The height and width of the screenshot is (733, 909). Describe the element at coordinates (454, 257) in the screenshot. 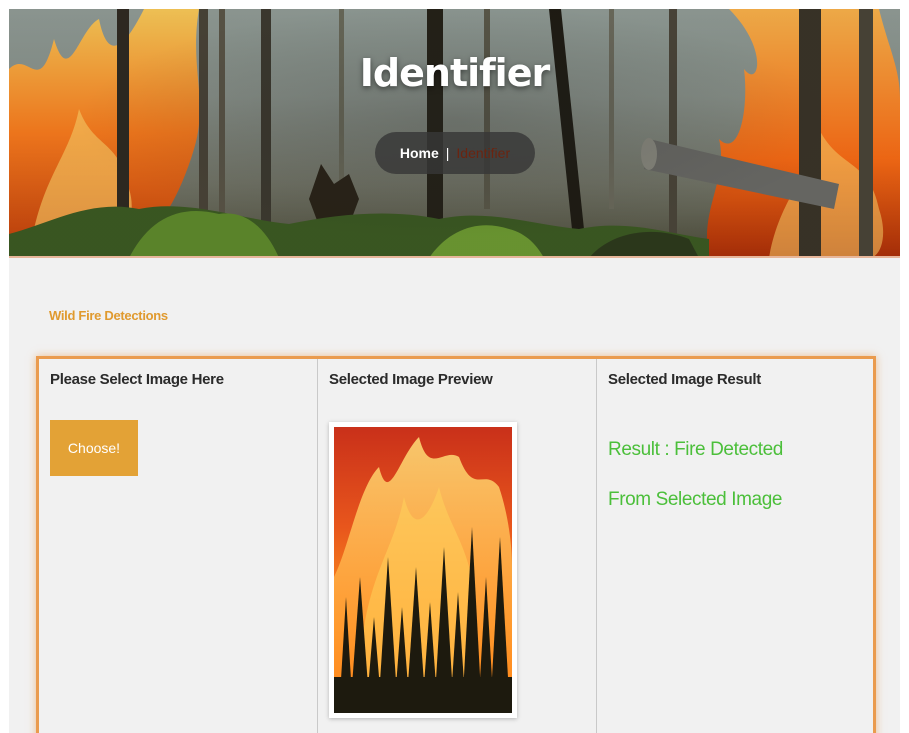

I see `hero-divider` at that location.